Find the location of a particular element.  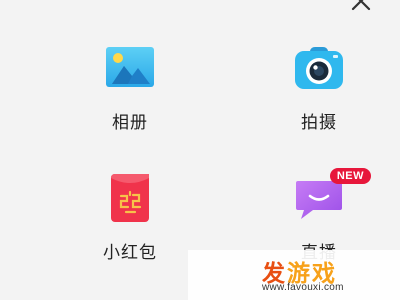

close-icon is located at coordinates (361, 6).